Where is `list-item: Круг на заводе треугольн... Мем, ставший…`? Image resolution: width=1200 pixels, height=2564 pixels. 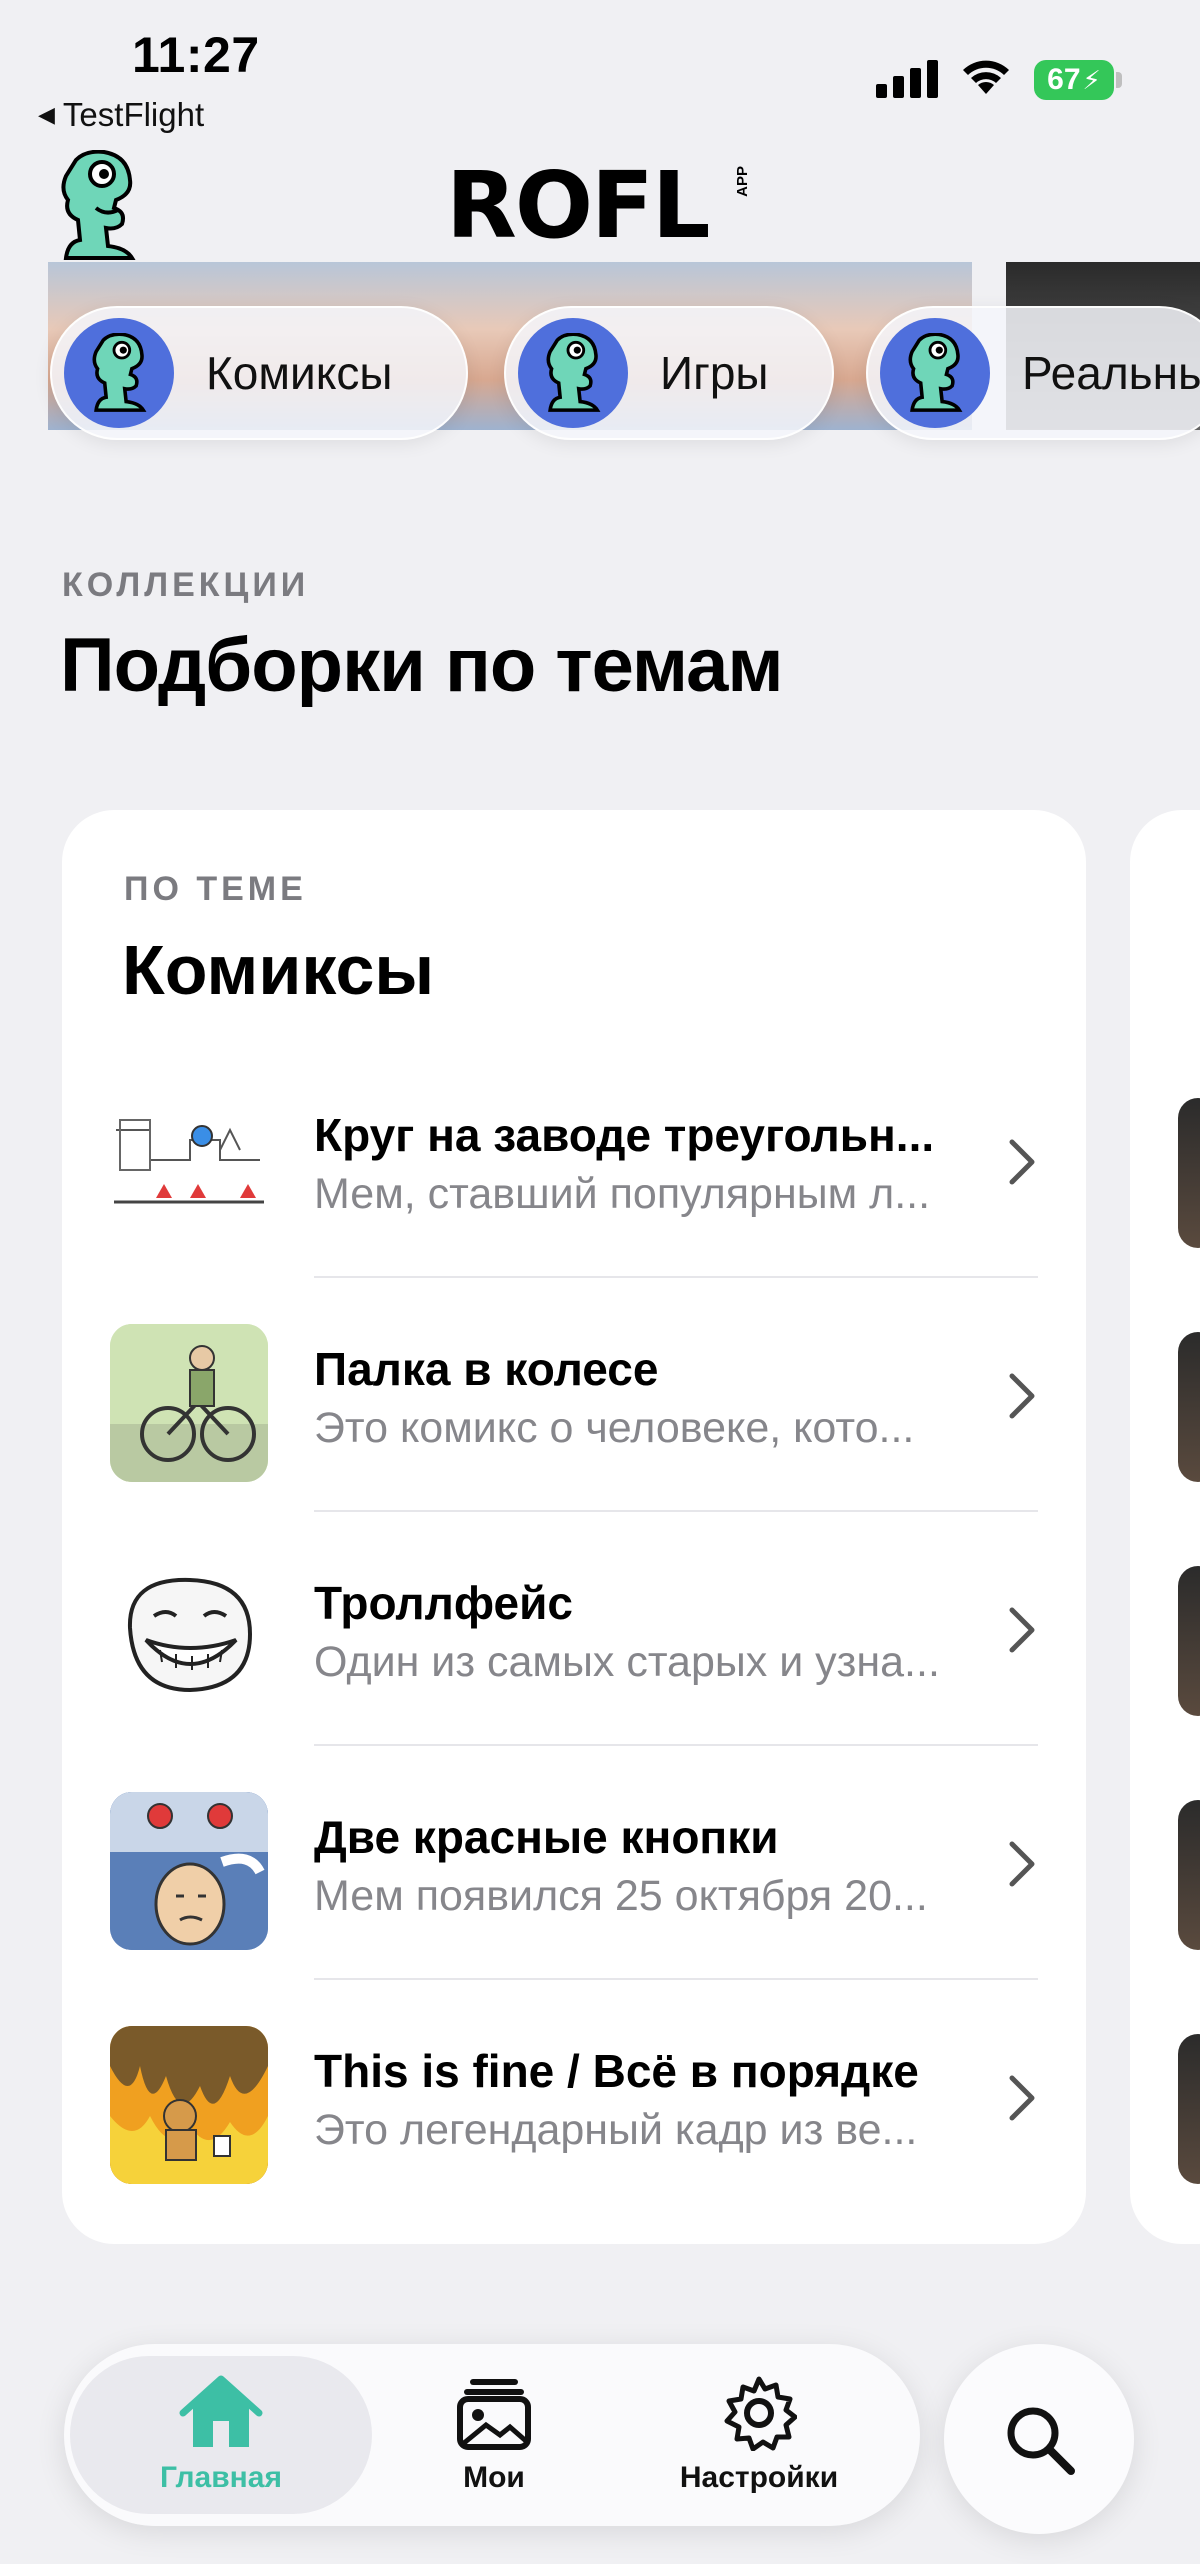
list-item: Круг на заводе треугольн... Мем, ставший… is located at coordinates (574, 1161).